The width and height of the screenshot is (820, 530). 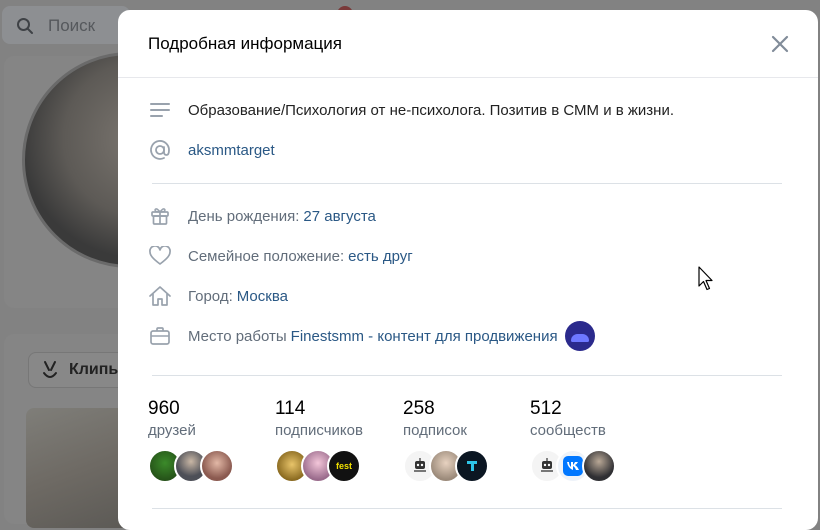 I want to click on friends-counter: 960 друзей, so click(x=212, y=440).